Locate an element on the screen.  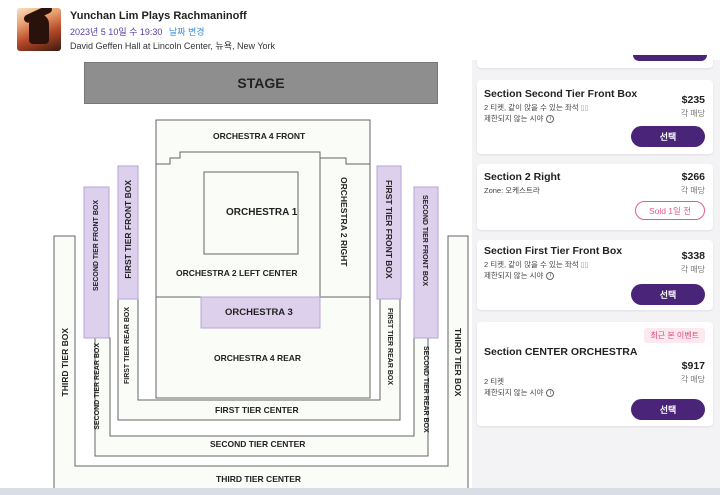
label-orchestra-2-left-center: ORCHESTRA 2 LEFT CENTER is located at coordinates (237, 273).